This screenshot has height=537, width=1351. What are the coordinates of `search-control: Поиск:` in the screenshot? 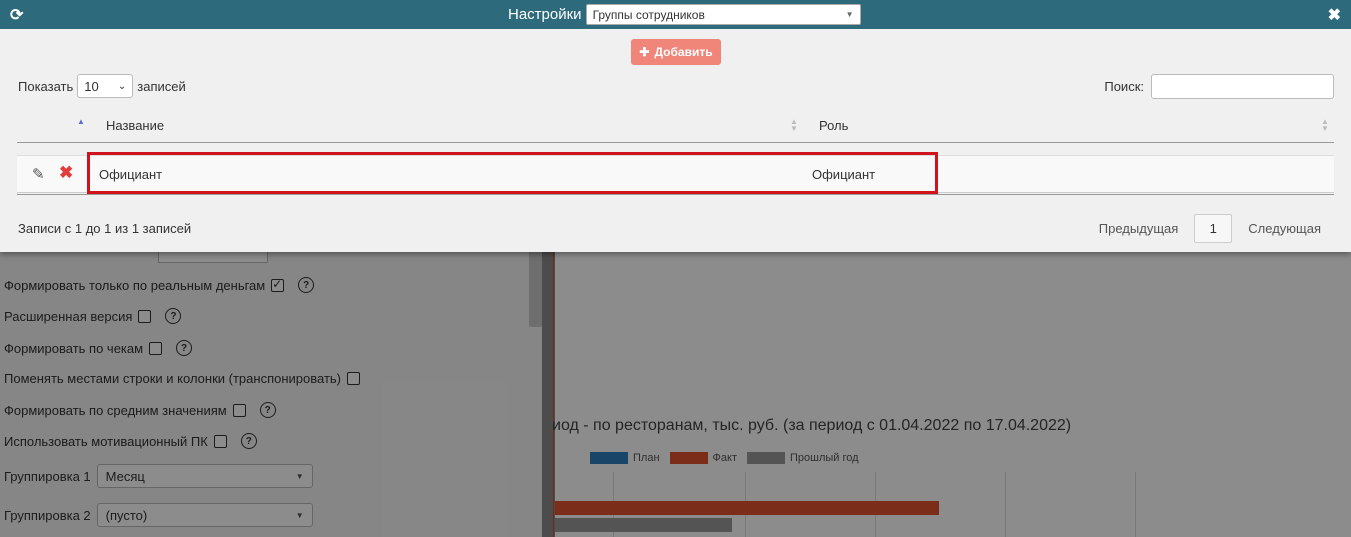 It's located at (1219, 86).